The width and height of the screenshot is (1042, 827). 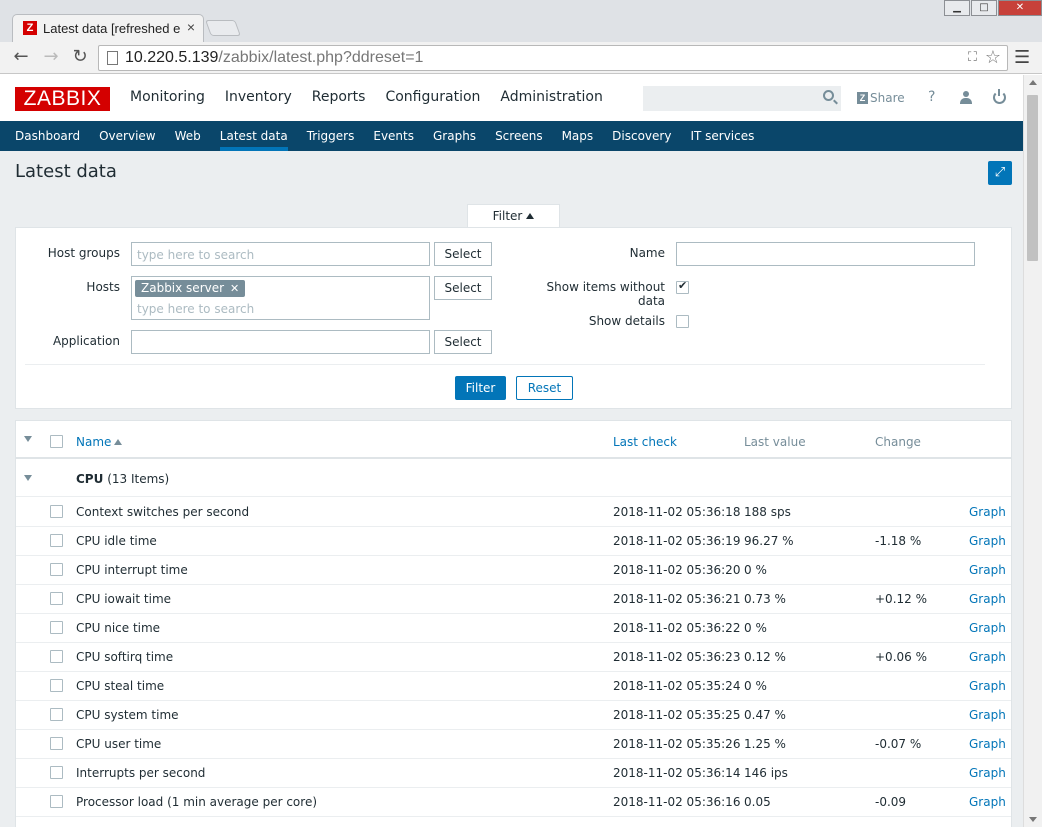 I want to click on menu-administration: Administration, so click(x=551, y=97).